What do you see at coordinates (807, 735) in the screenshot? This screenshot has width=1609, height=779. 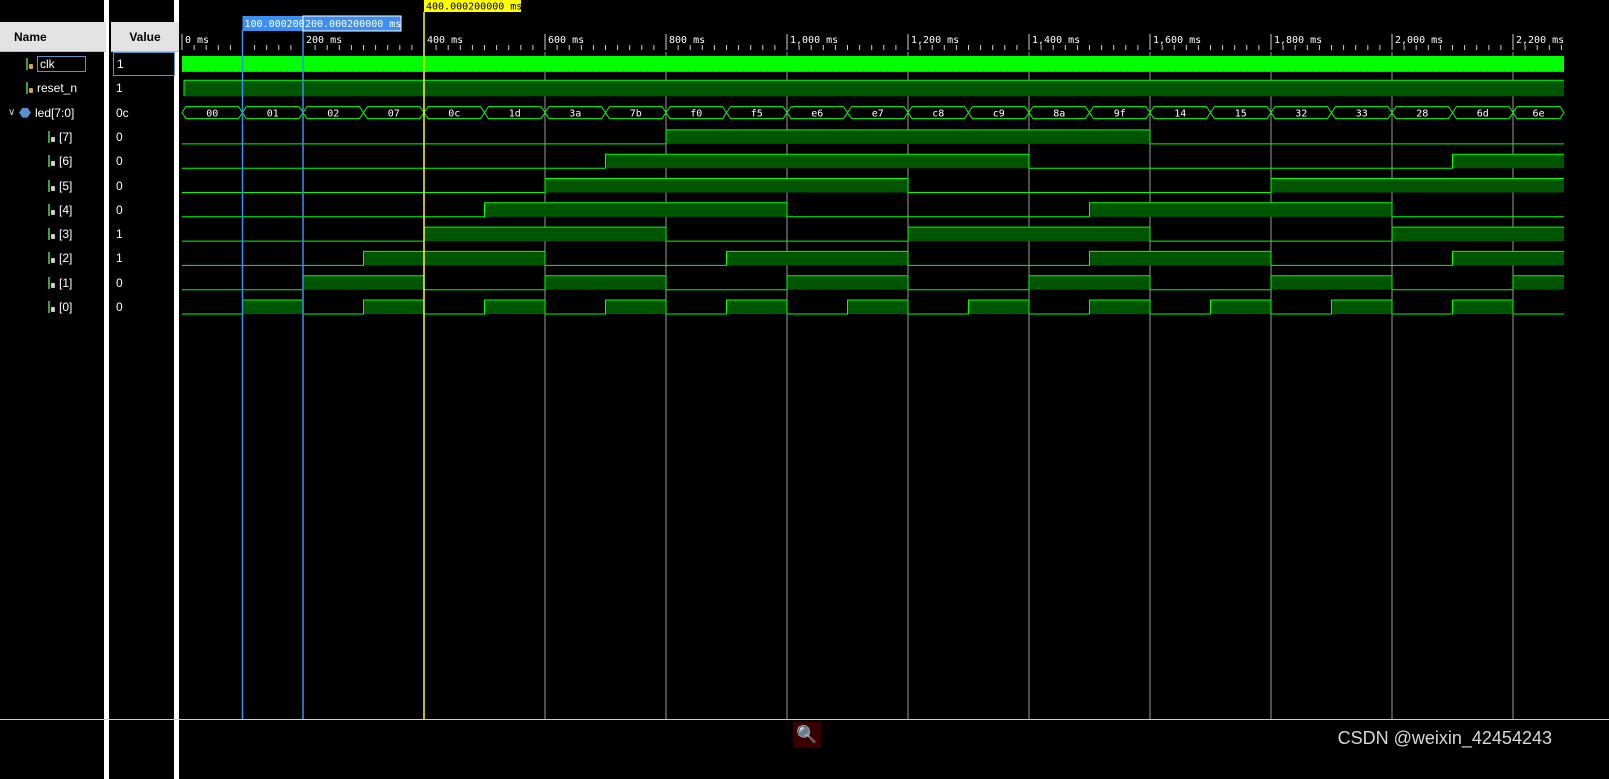 I see `search-icon: 🔍` at bounding box center [807, 735].